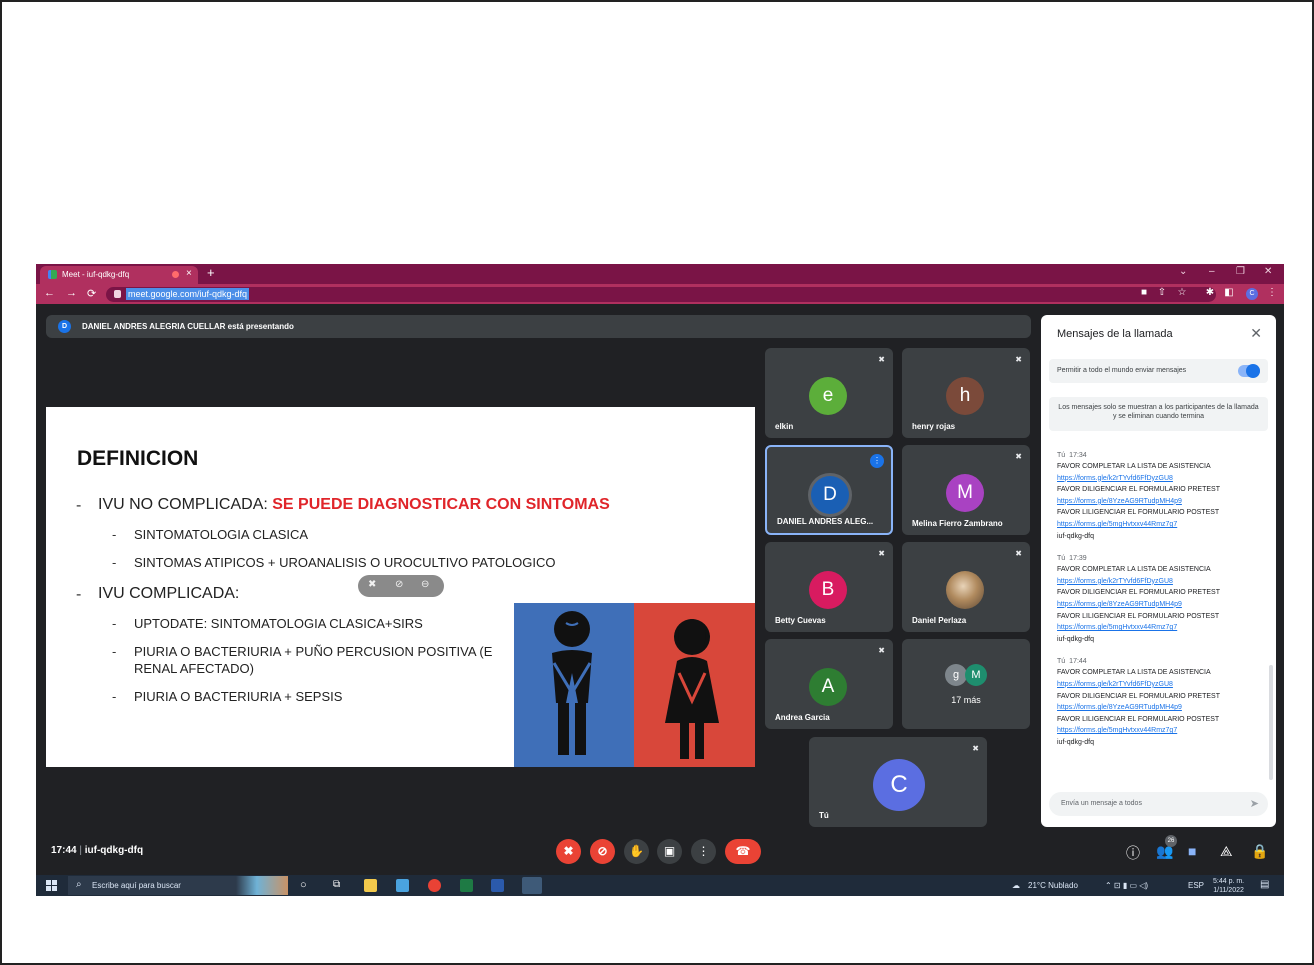 The width and height of the screenshot is (1314, 965). I want to click on excel-icon, so click(466, 885).